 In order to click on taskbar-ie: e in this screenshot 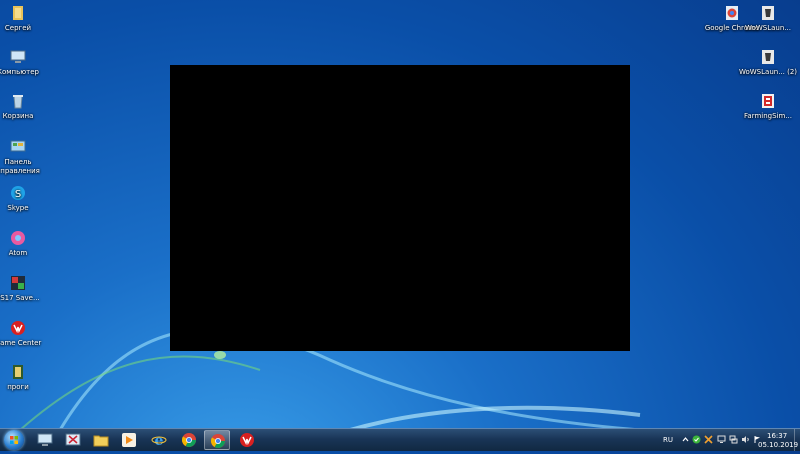, I will do `click(159, 440)`.